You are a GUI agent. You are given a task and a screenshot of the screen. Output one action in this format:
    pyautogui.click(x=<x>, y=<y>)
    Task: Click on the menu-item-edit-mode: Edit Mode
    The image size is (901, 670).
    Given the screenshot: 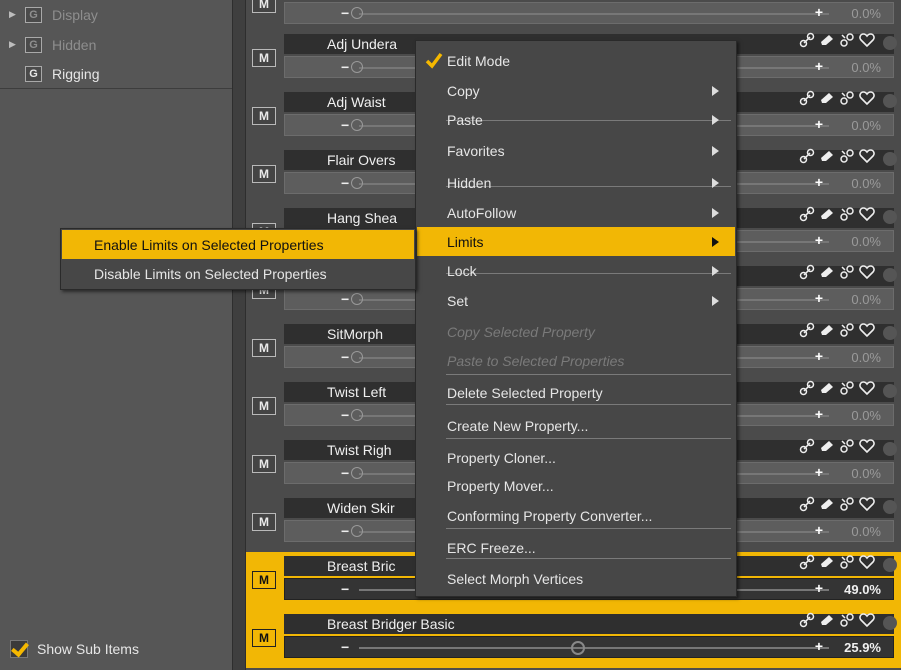 What is the action you would take?
    pyautogui.click(x=576, y=60)
    